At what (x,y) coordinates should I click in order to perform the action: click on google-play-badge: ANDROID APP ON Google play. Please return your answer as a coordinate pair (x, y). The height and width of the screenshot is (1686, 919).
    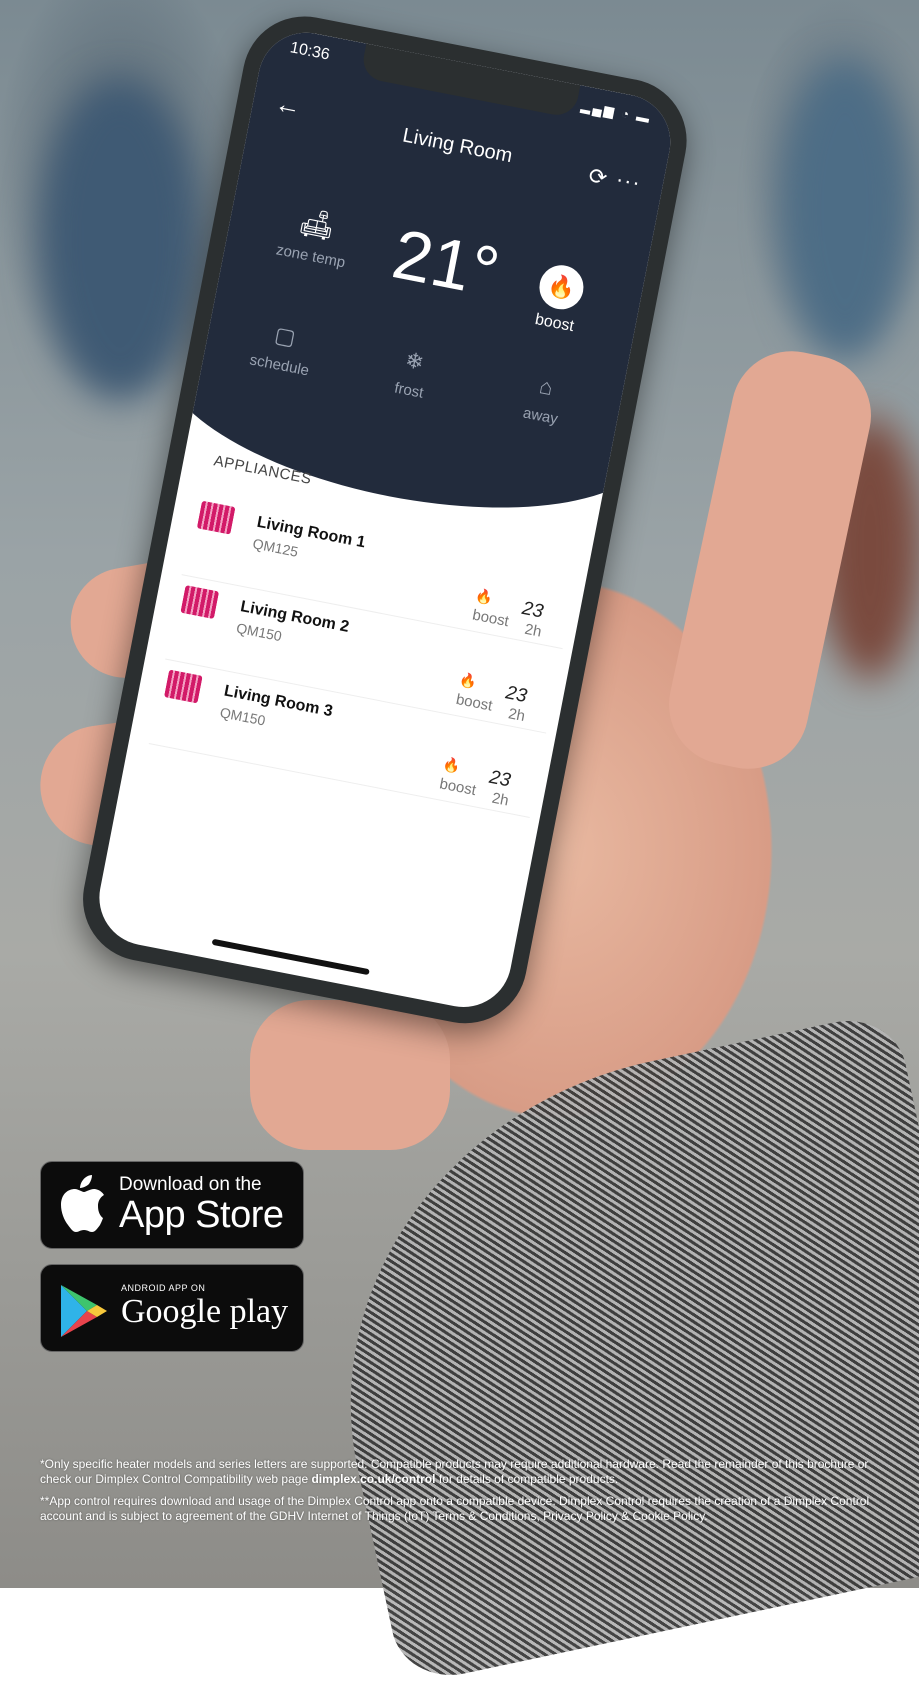
    Looking at the image, I should click on (172, 1308).